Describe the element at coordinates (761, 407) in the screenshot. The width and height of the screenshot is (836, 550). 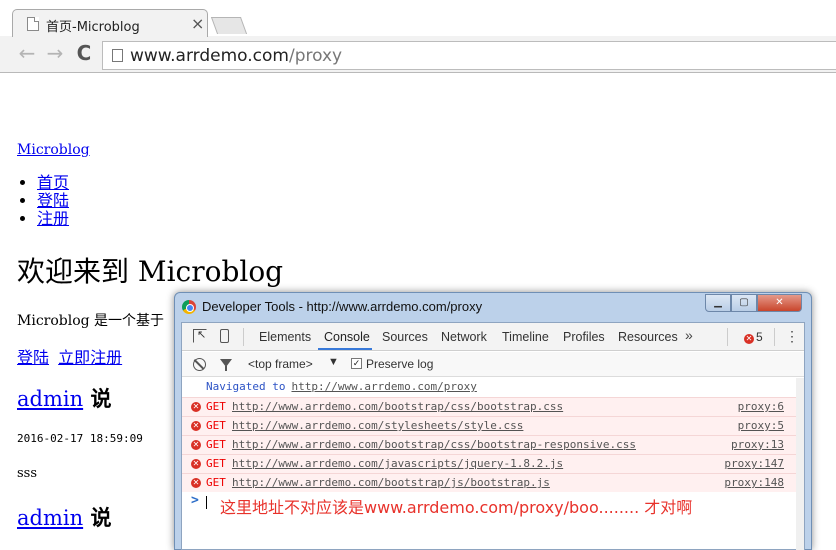
I see `source-location-link: proxy:6` at that location.